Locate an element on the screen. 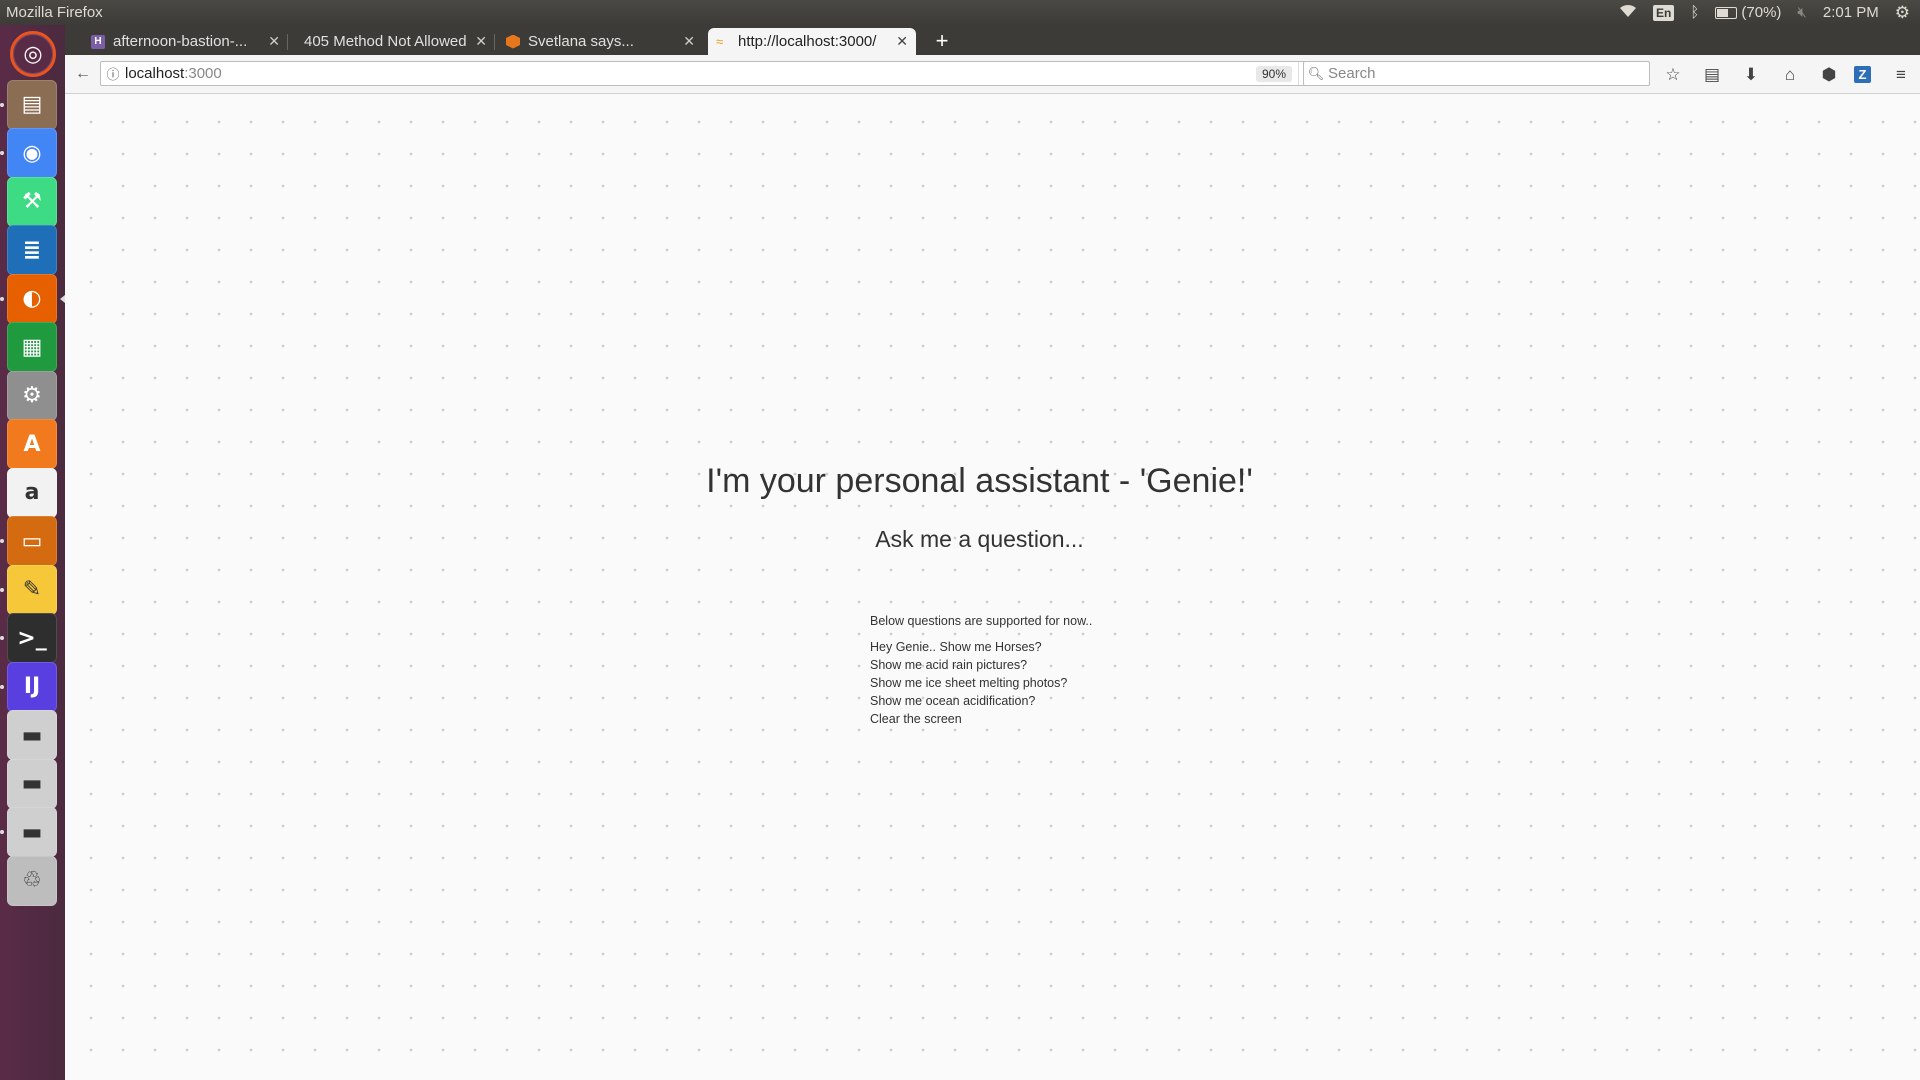 The image size is (1920, 1080). battery-indicator: (70%) is located at coordinates (1748, 12).